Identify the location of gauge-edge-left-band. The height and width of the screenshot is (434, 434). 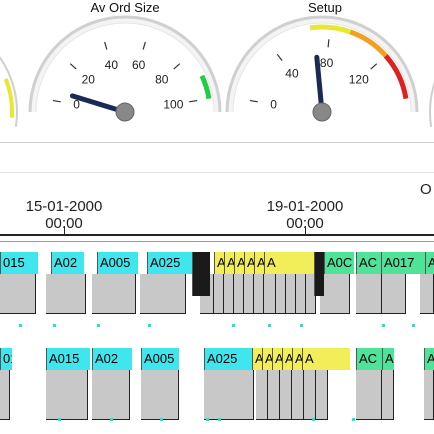
(8, 98).